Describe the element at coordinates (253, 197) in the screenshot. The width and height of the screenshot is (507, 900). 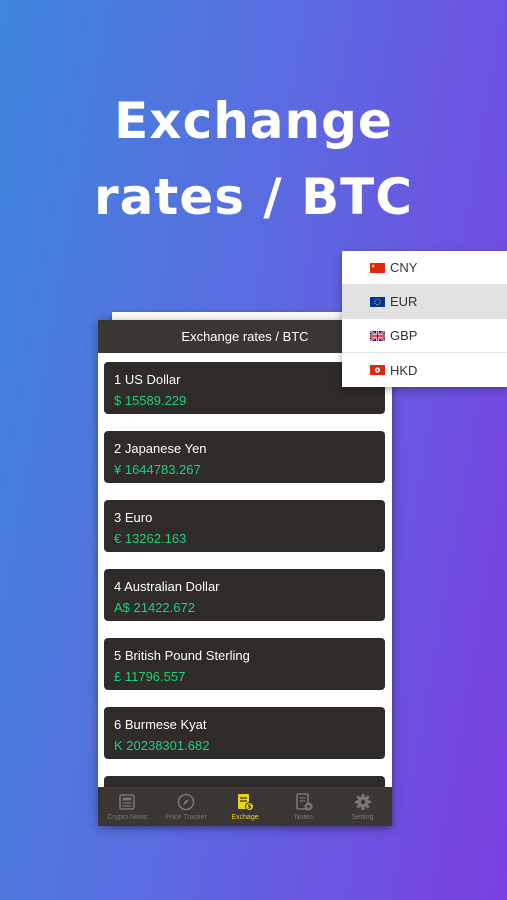
I see `headline-line-2: rates / BTC` at that location.